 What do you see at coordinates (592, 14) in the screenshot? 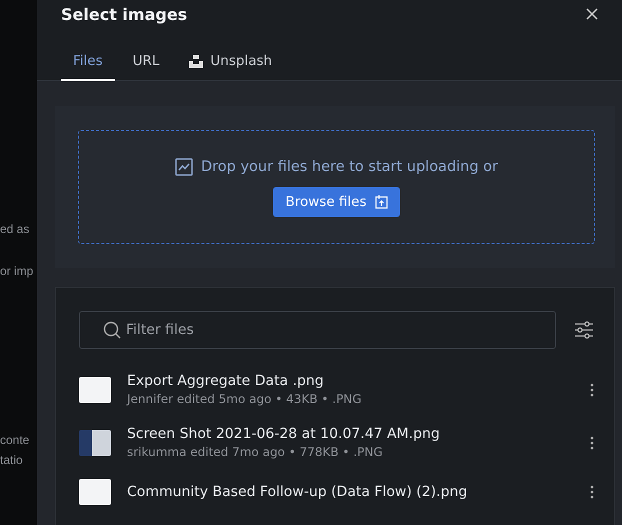
I see `close-icon` at bounding box center [592, 14].